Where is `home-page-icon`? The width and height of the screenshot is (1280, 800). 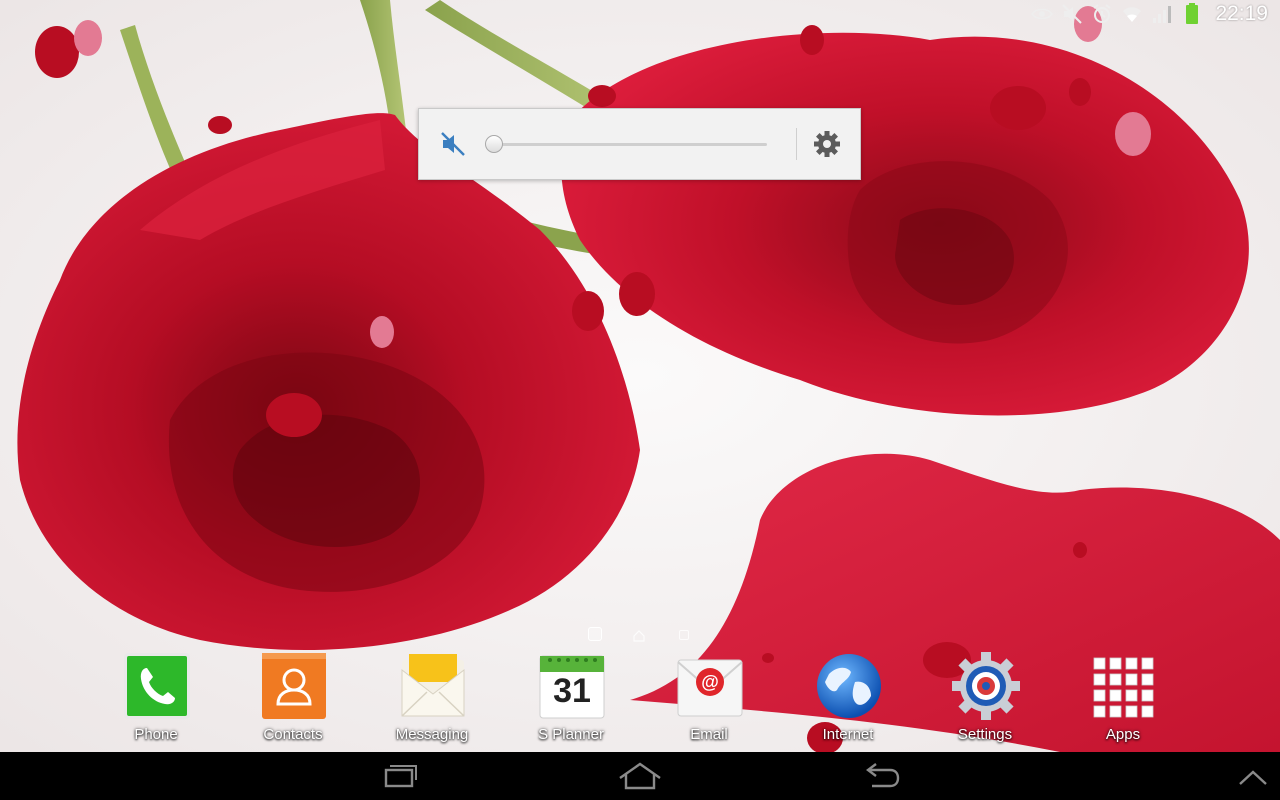 home-page-icon is located at coordinates (639, 638).